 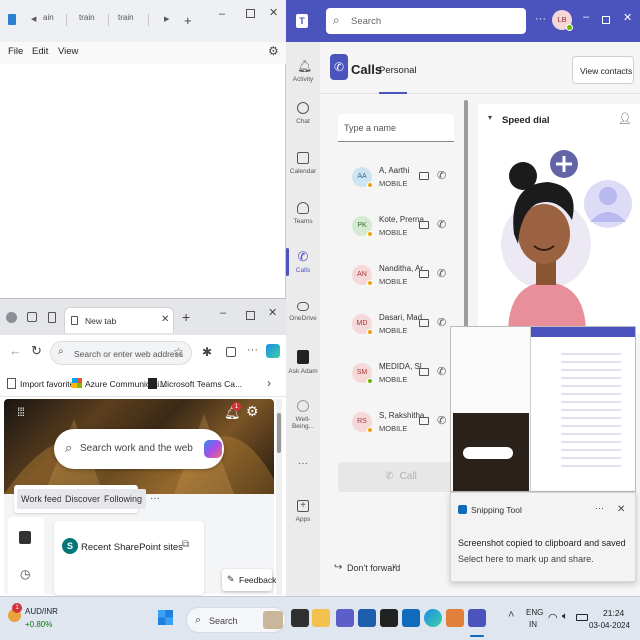 What do you see at coordinates (121, 353) in the screenshot?
I see `address-bar: ⌕ Search or enter web address` at bounding box center [121, 353].